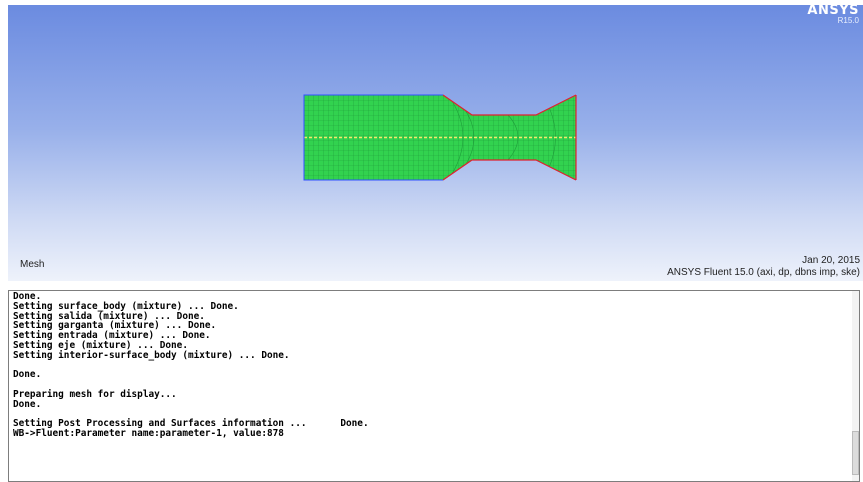 The width and height of the screenshot is (863, 482). What do you see at coordinates (440, 137) in the screenshot?
I see `mesh-display` at bounding box center [440, 137].